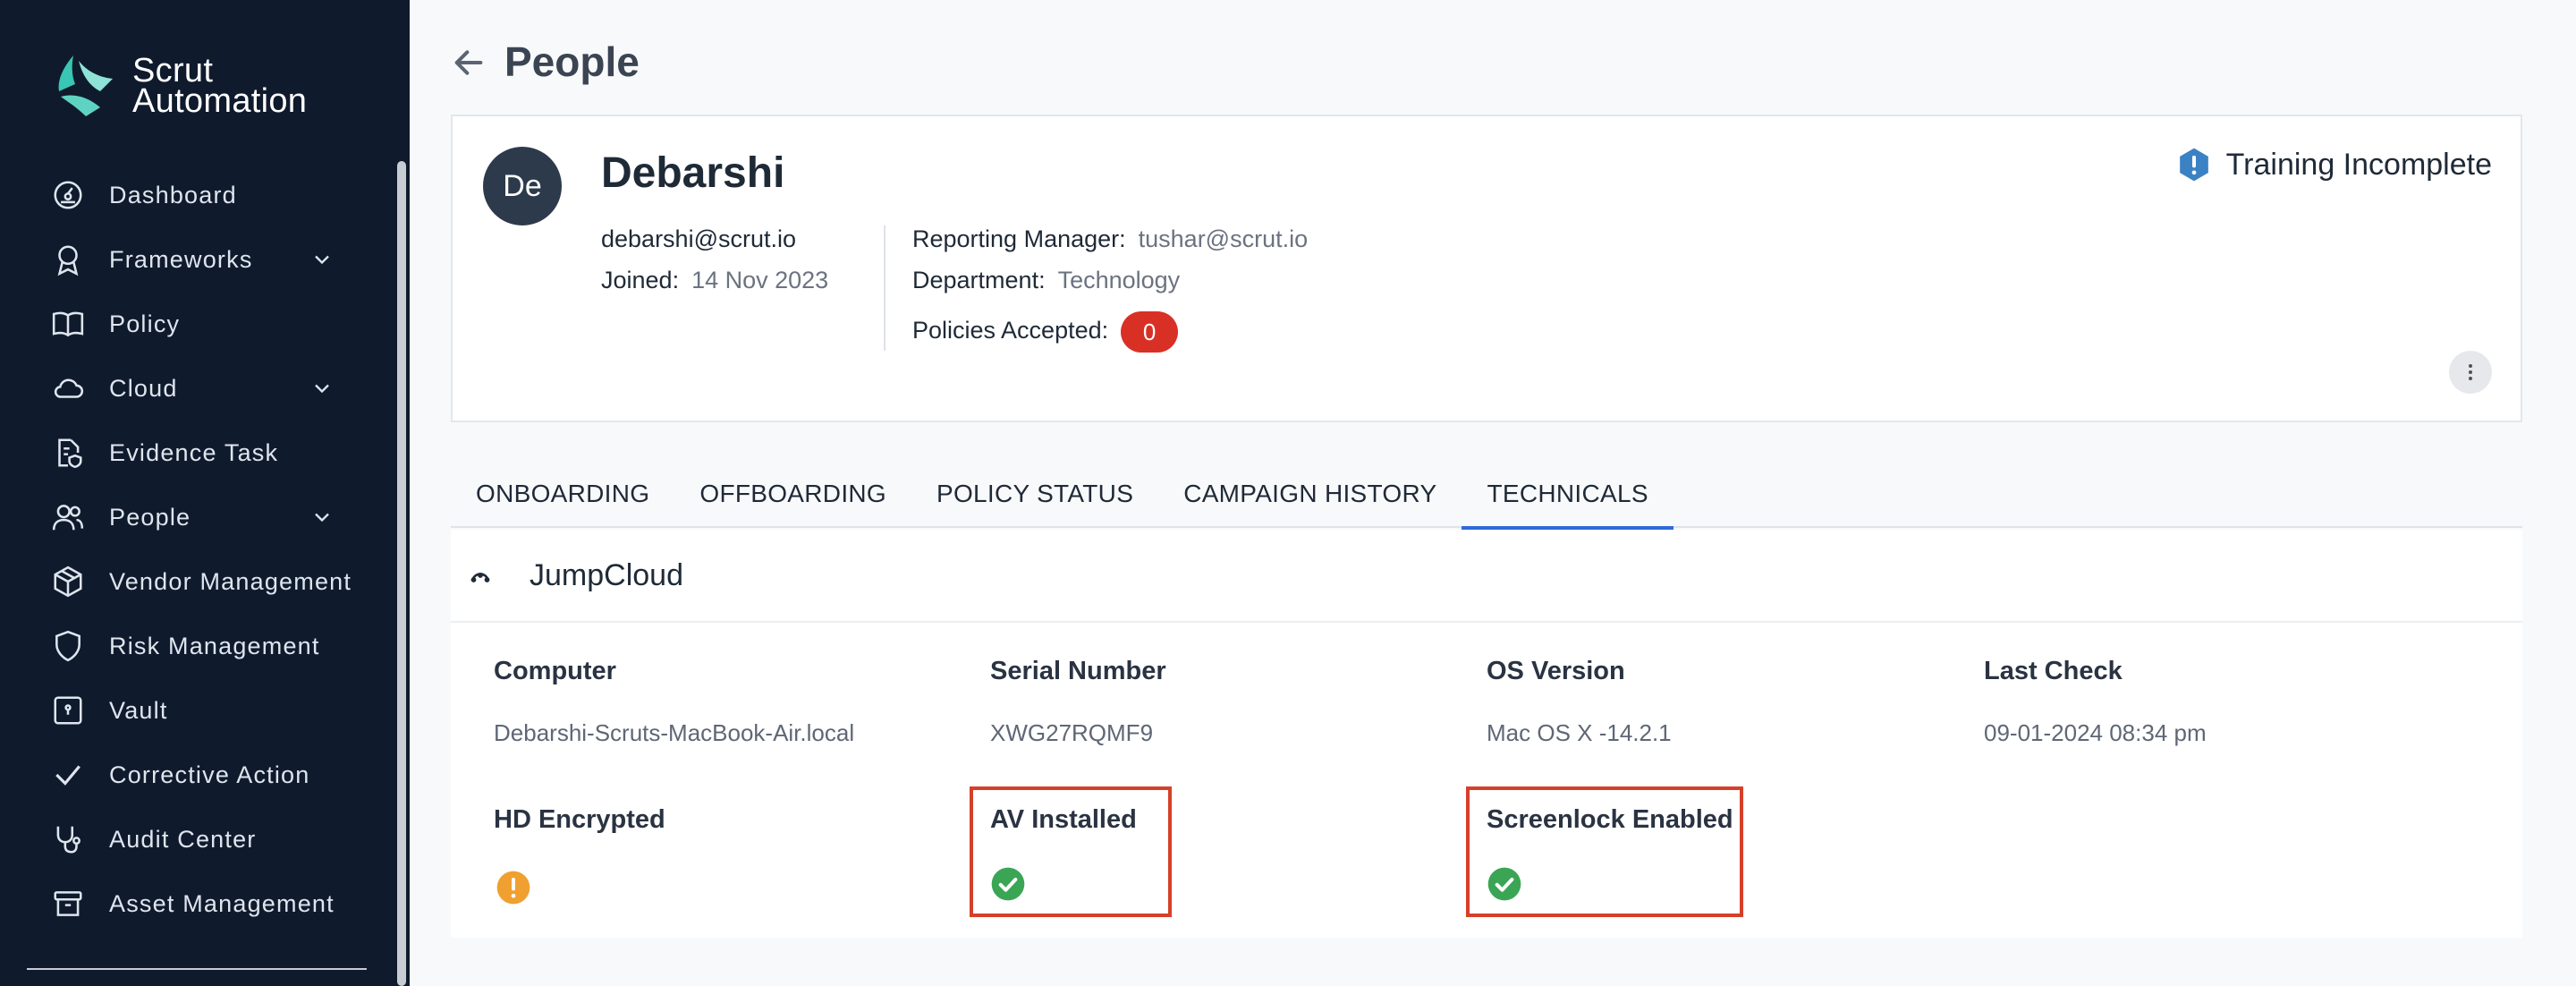  What do you see at coordinates (68, 775) in the screenshot?
I see `check-icon` at bounding box center [68, 775].